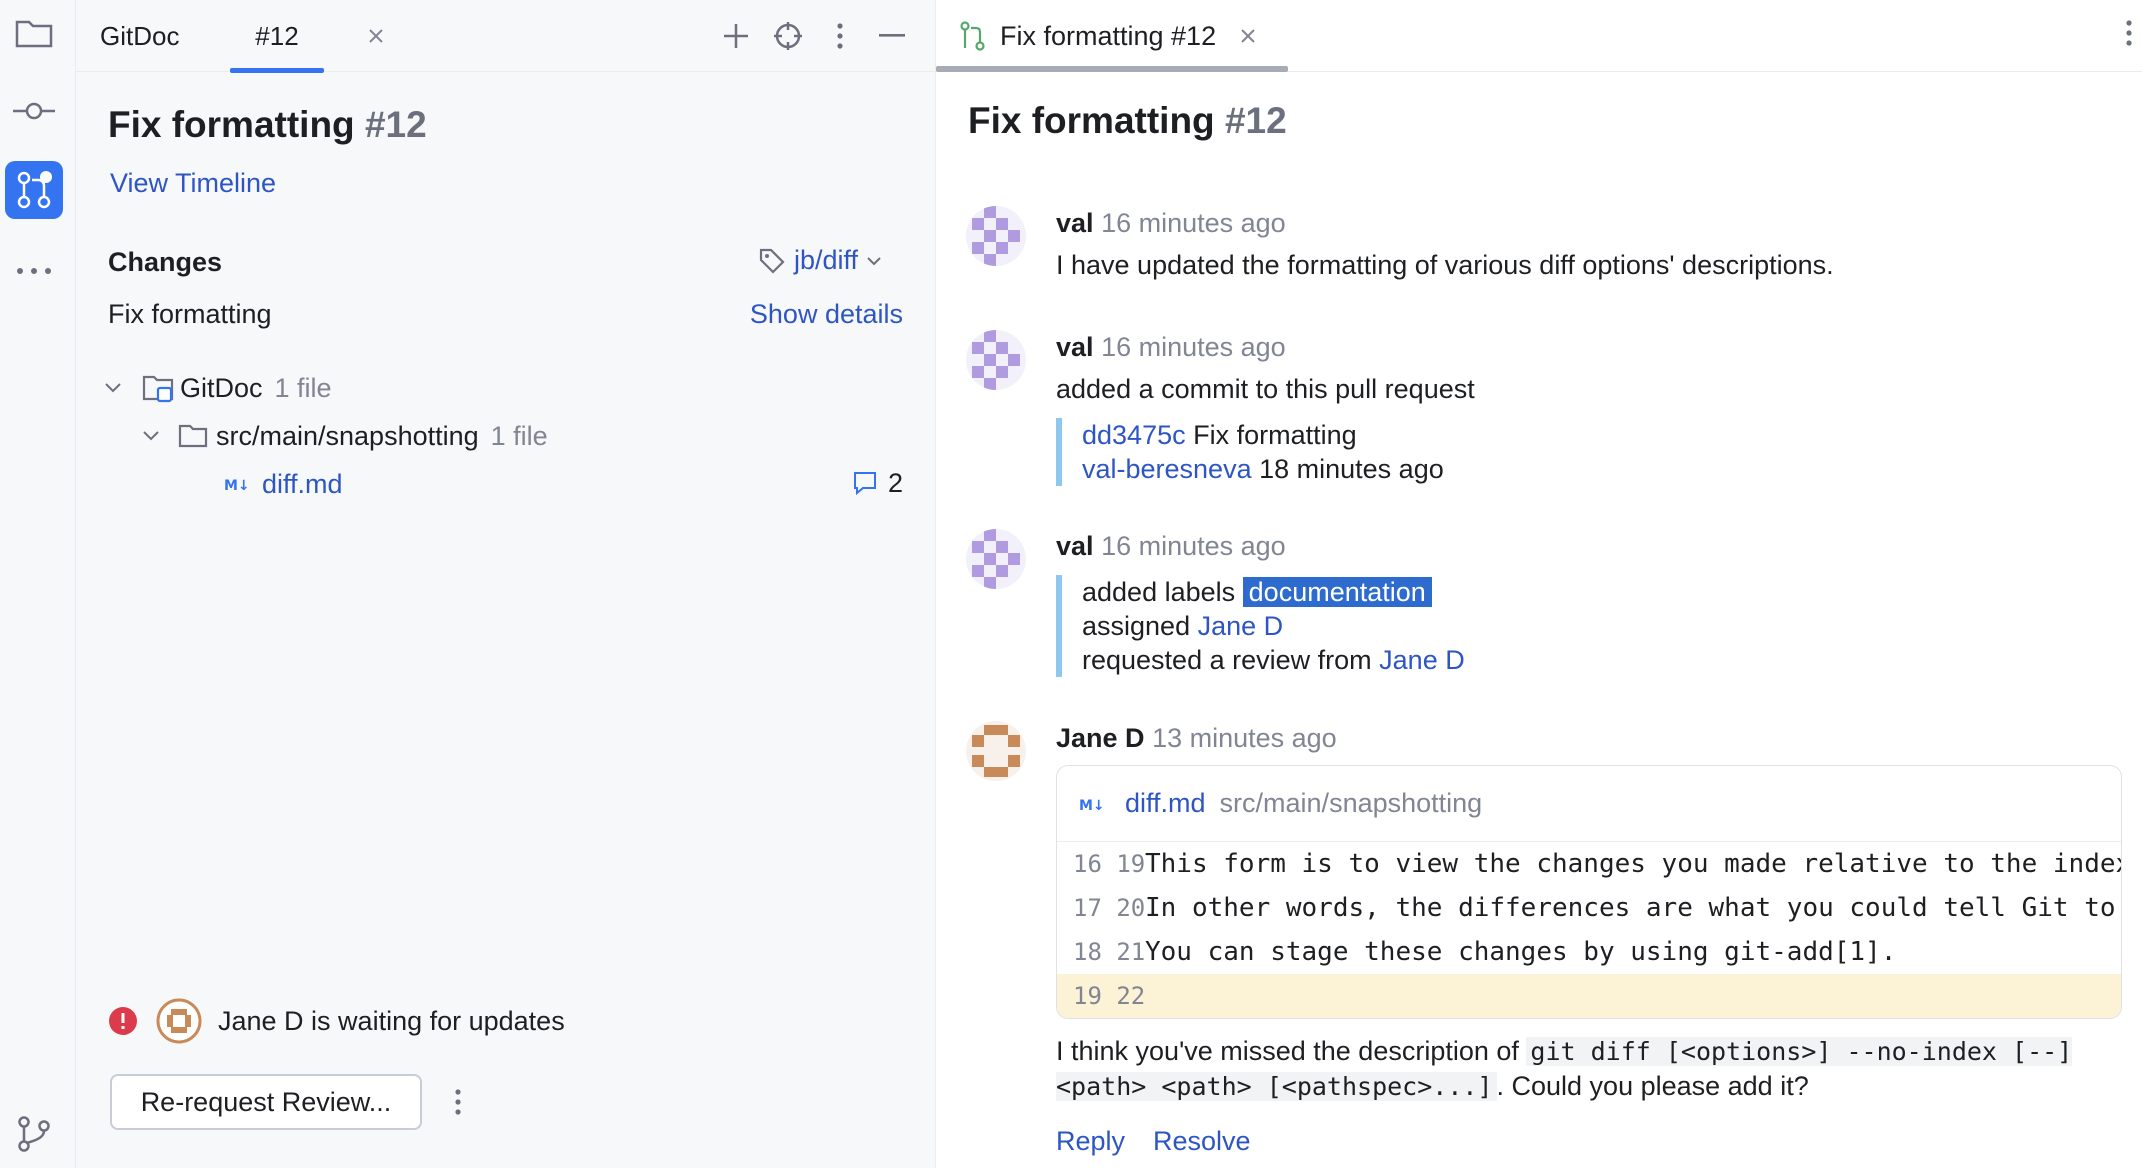 Image resolution: width=2142 pixels, height=1168 pixels. What do you see at coordinates (347, 435) in the screenshot?
I see `tree-folder-name: src/main/snapshotting` at bounding box center [347, 435].